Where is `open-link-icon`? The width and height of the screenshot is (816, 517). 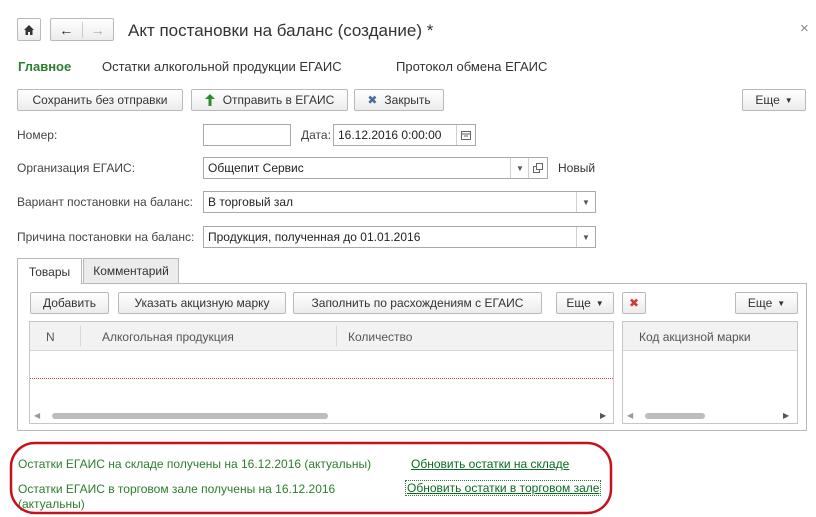
open-link-icon is located at coordinates (537, 168).